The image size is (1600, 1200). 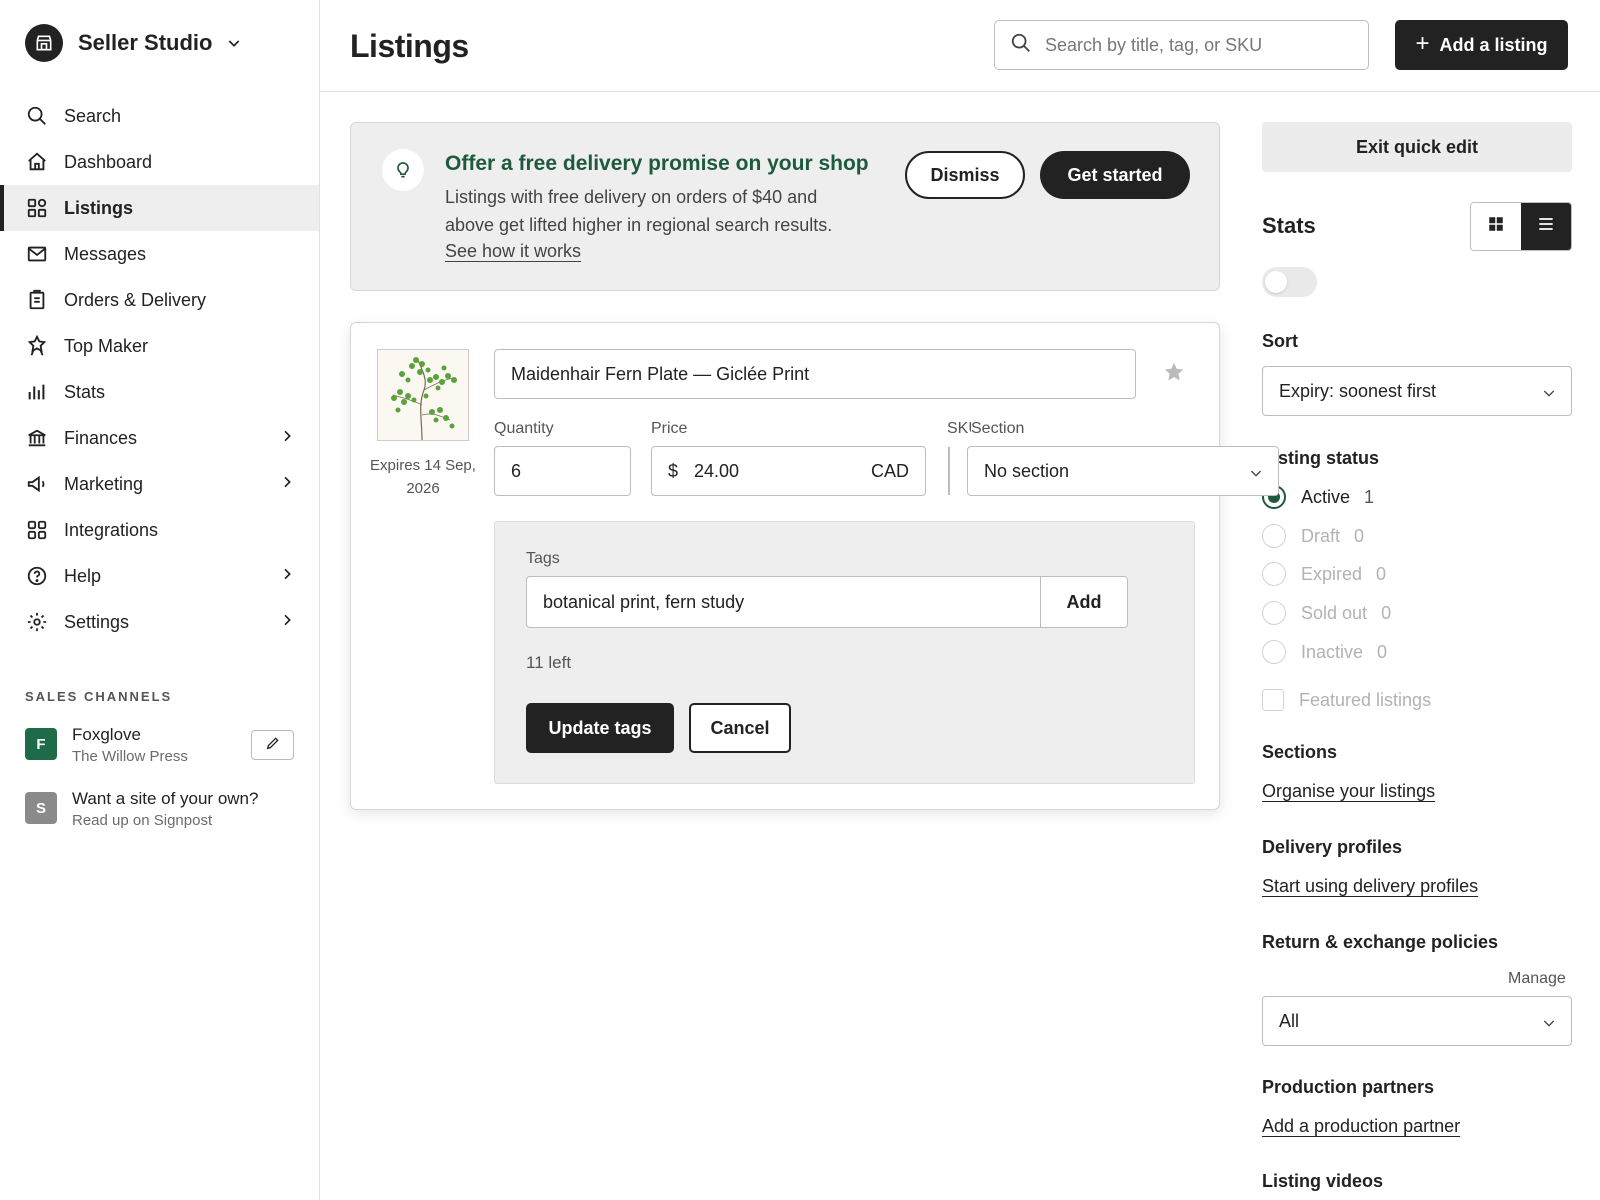 I want to click on toggle-knob, so click(x=1276, y=282).